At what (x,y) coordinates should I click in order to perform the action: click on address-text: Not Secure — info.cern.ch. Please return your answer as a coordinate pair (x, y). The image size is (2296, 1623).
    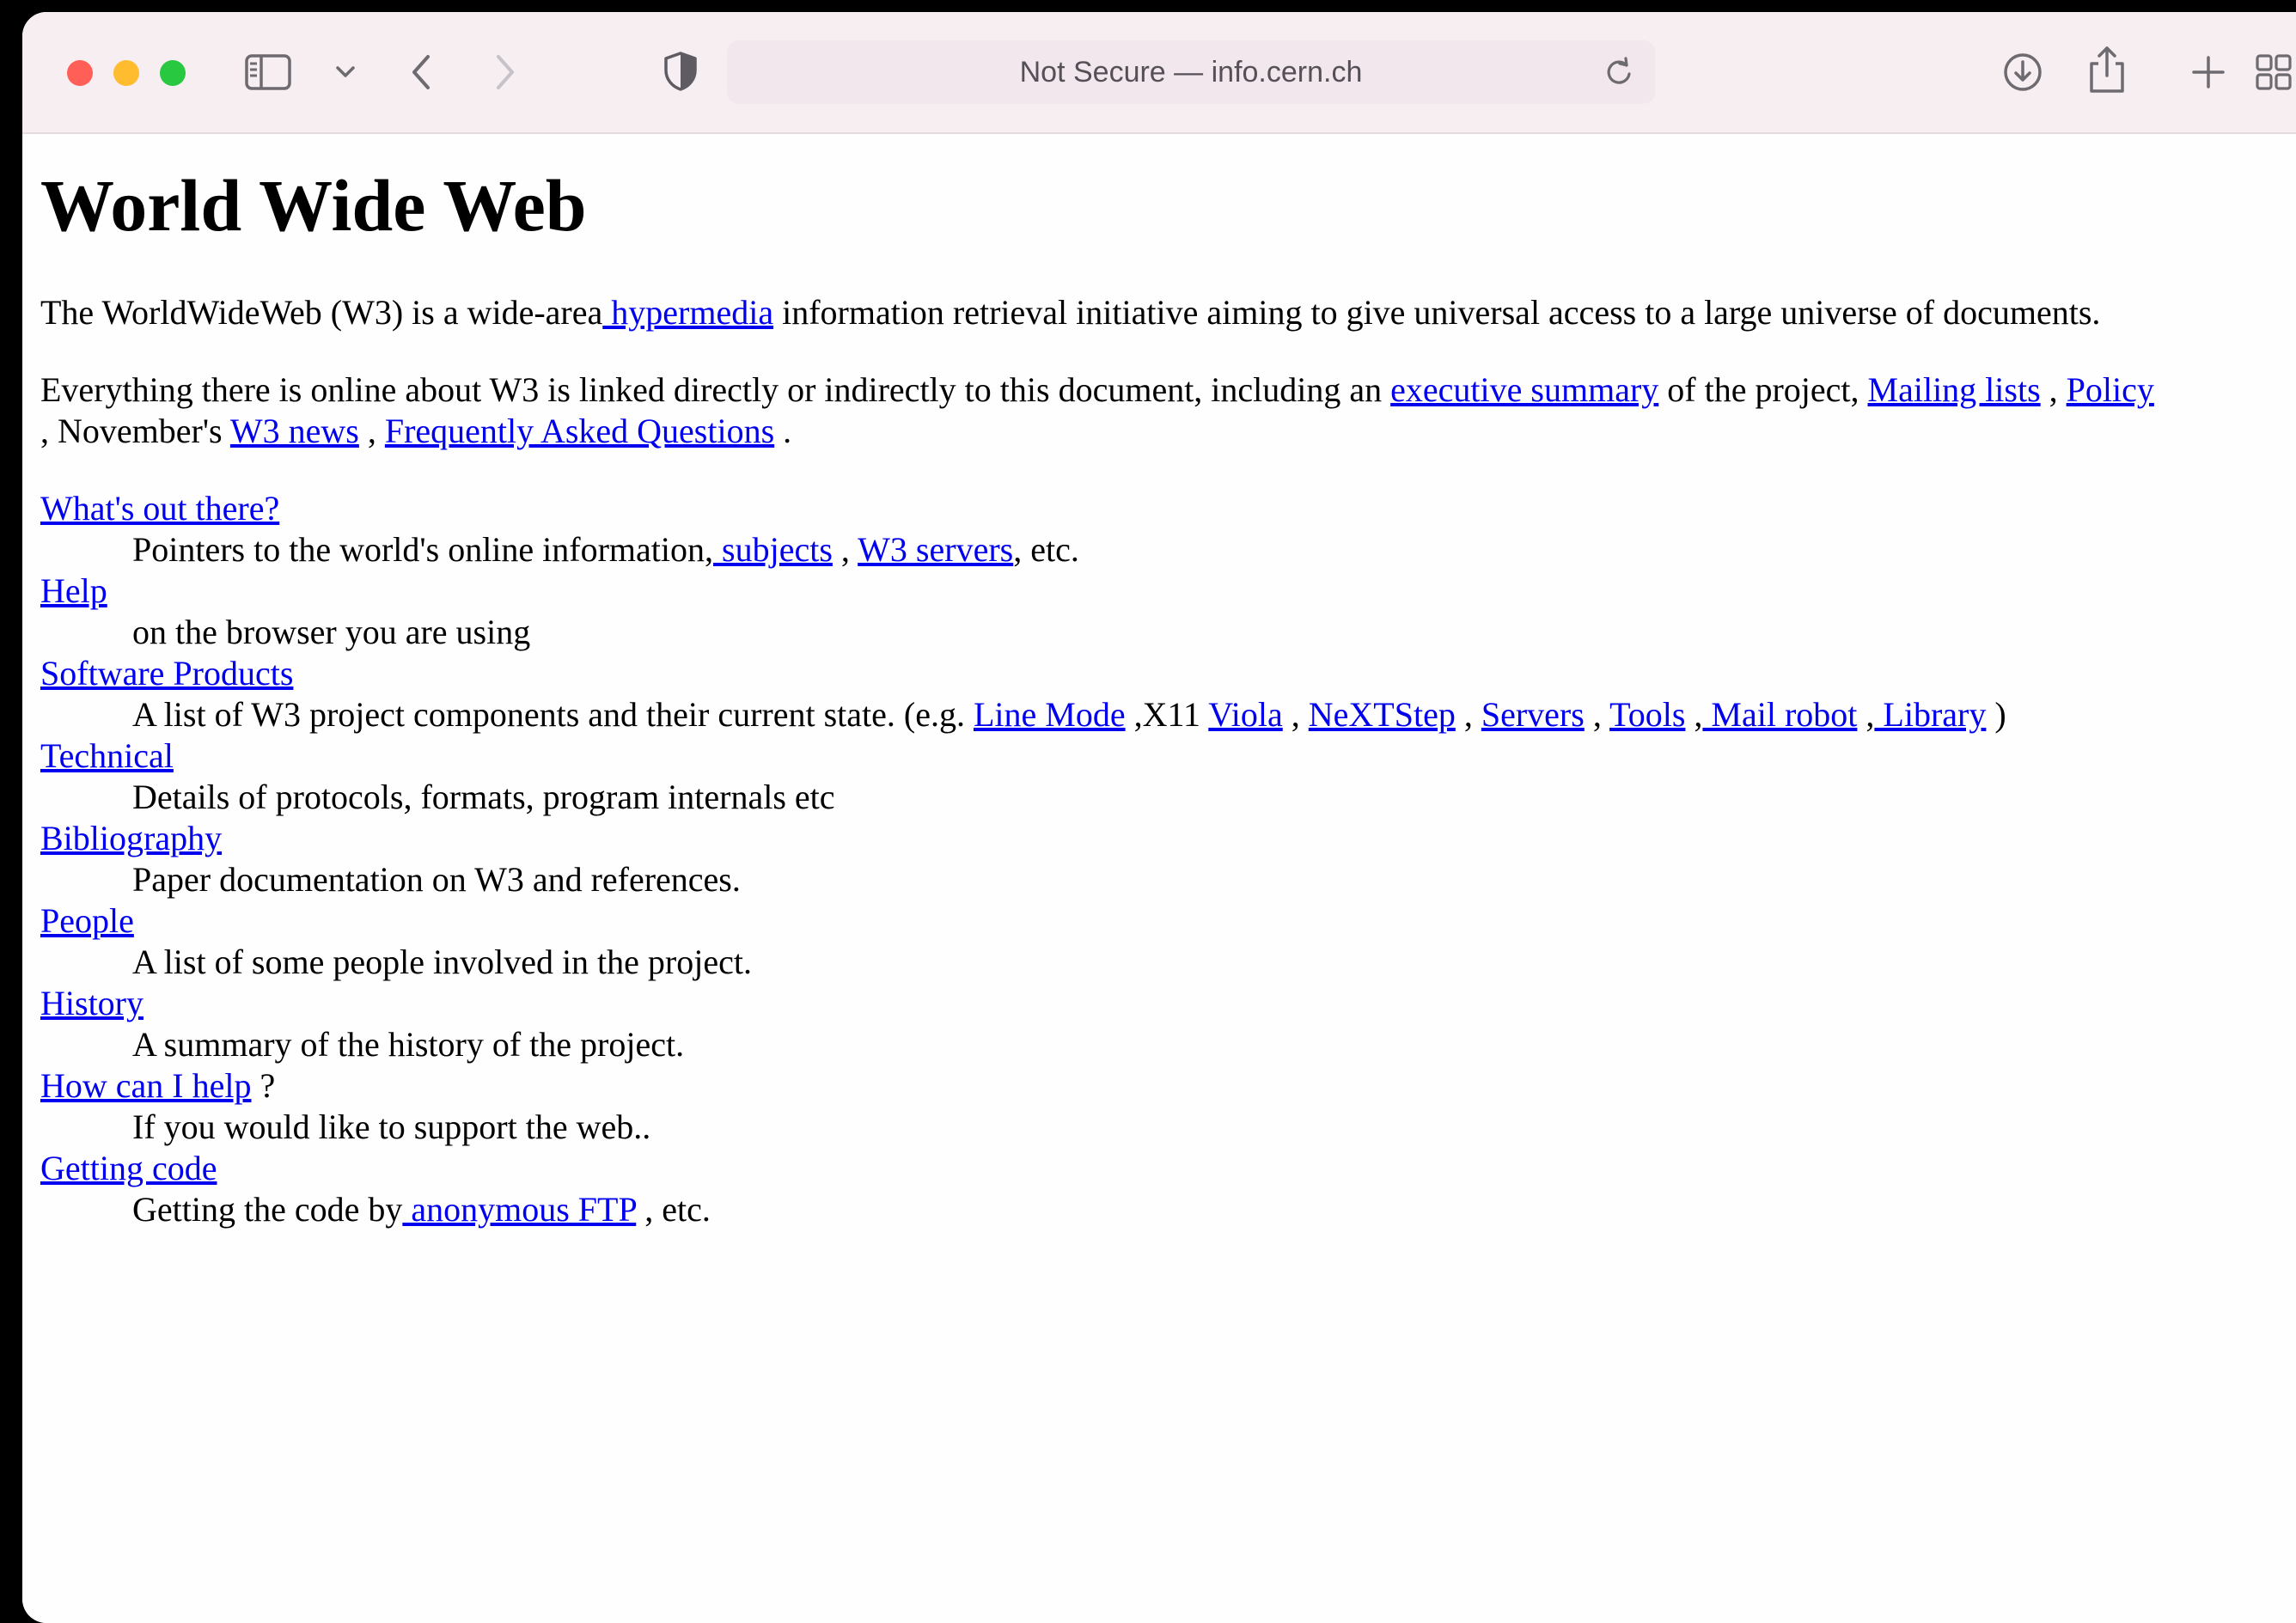
    Looking at the image, I should click on (1191, 72).